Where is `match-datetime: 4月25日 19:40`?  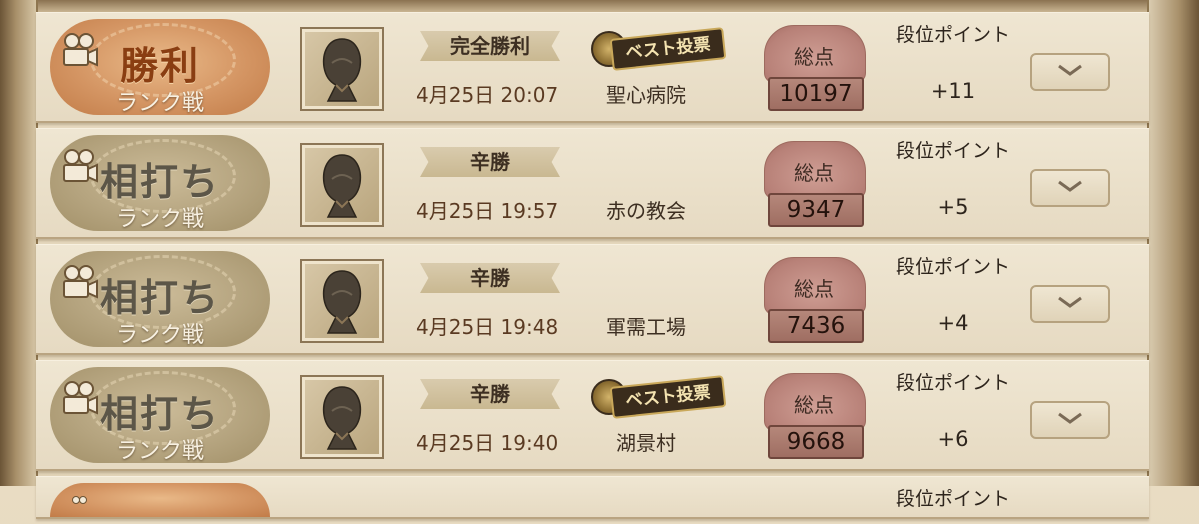
match-datetime: 4月25日 19:40 is located at coordinates (487, 443).